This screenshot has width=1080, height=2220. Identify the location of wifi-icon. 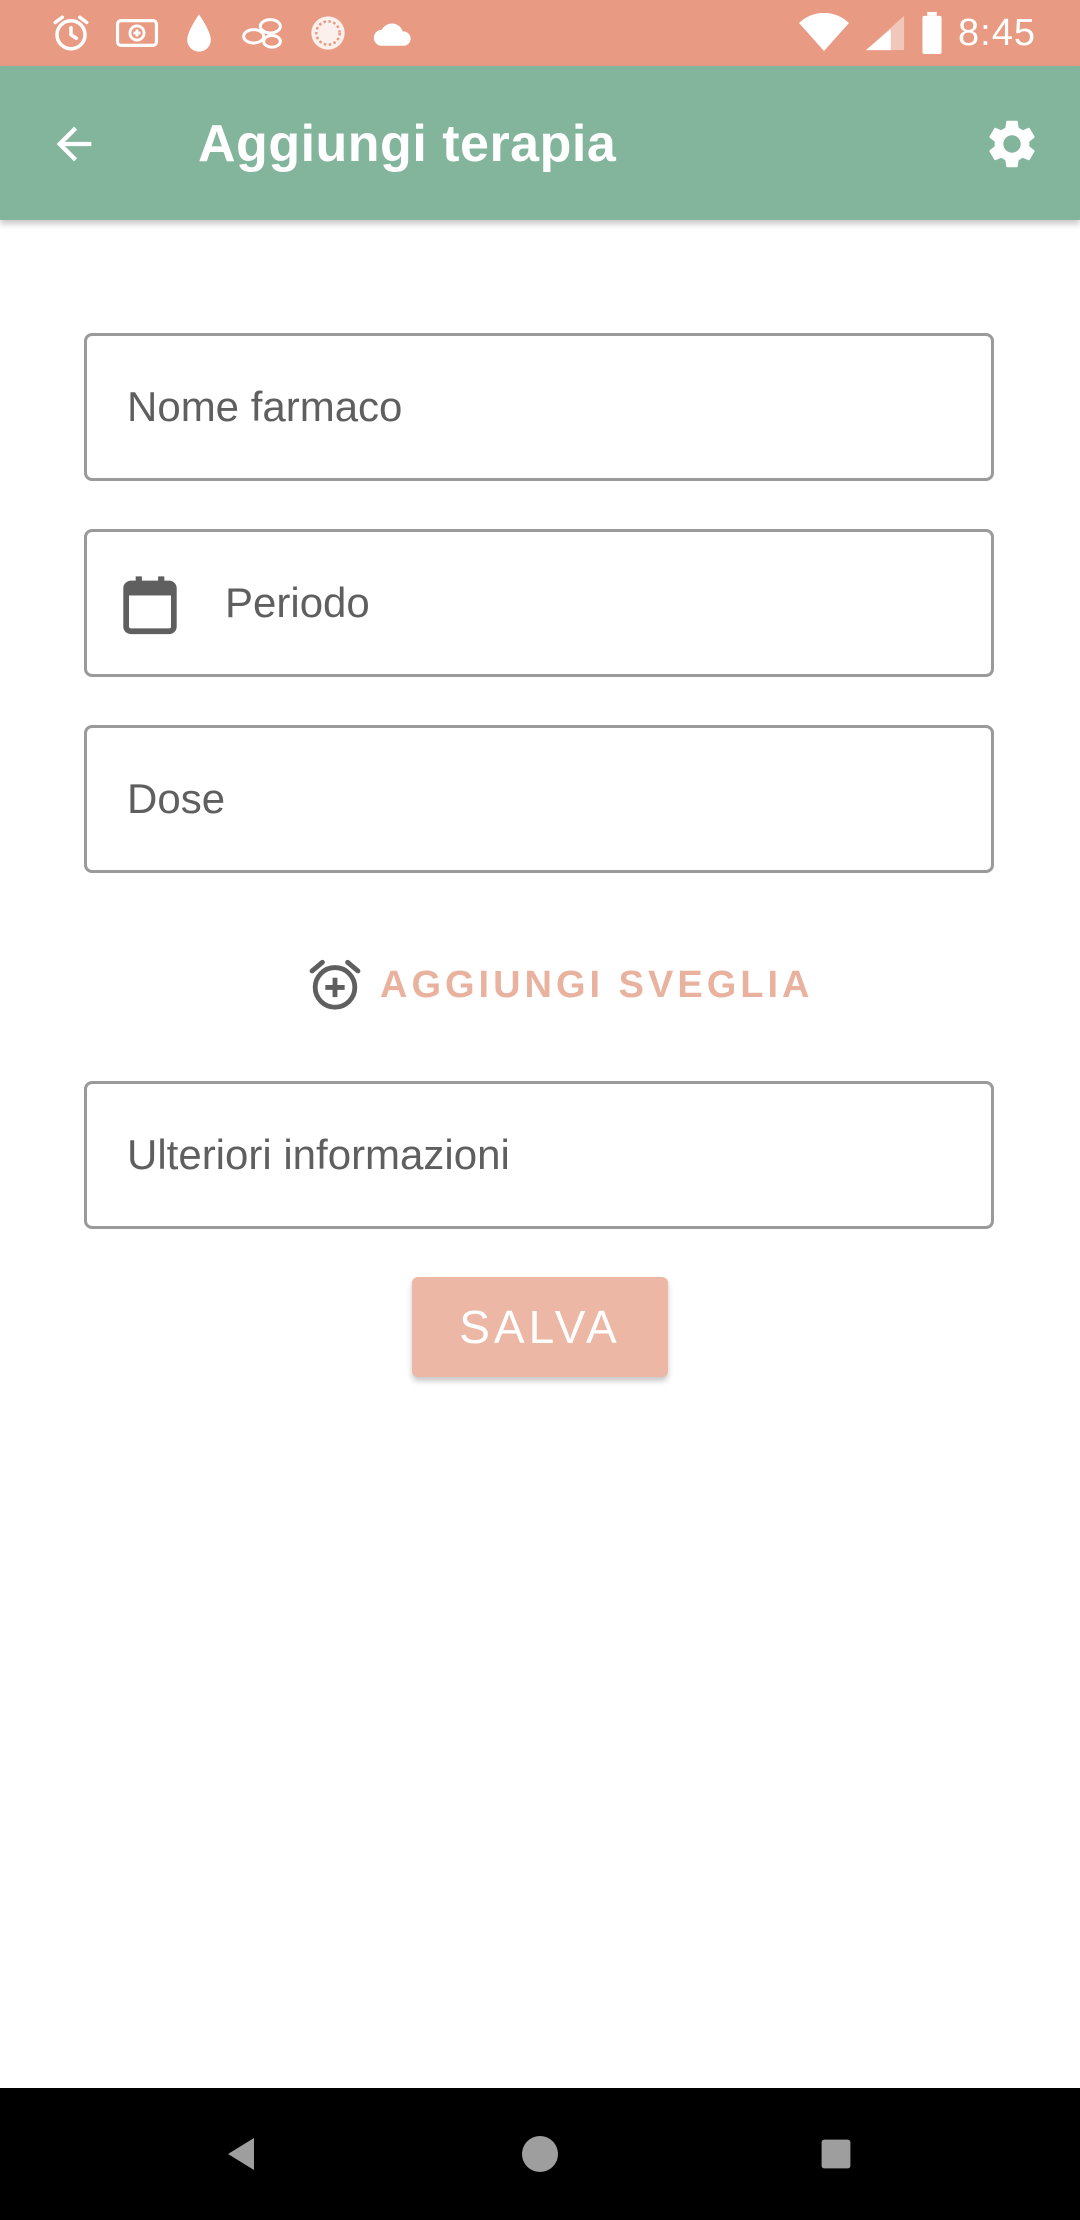
(824, 32).